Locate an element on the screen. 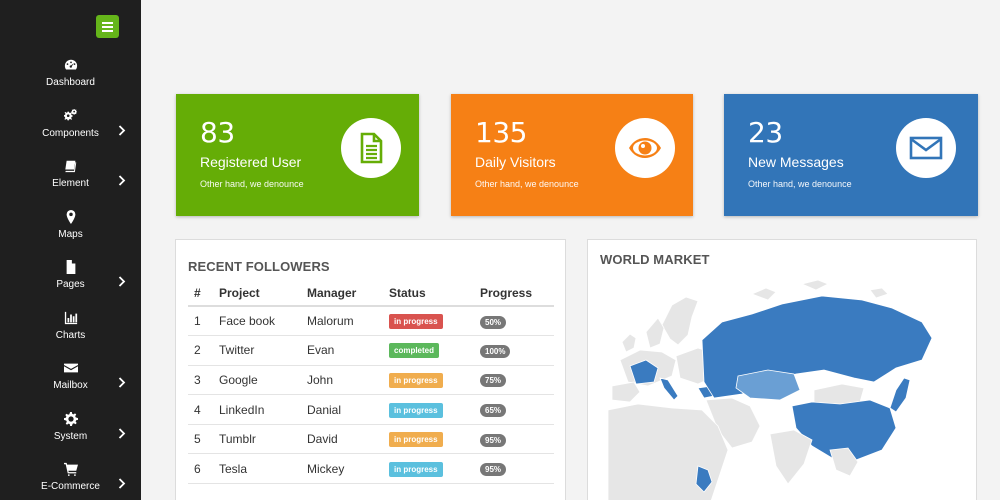  column-header: Manager is located at coordinates (348, 293).